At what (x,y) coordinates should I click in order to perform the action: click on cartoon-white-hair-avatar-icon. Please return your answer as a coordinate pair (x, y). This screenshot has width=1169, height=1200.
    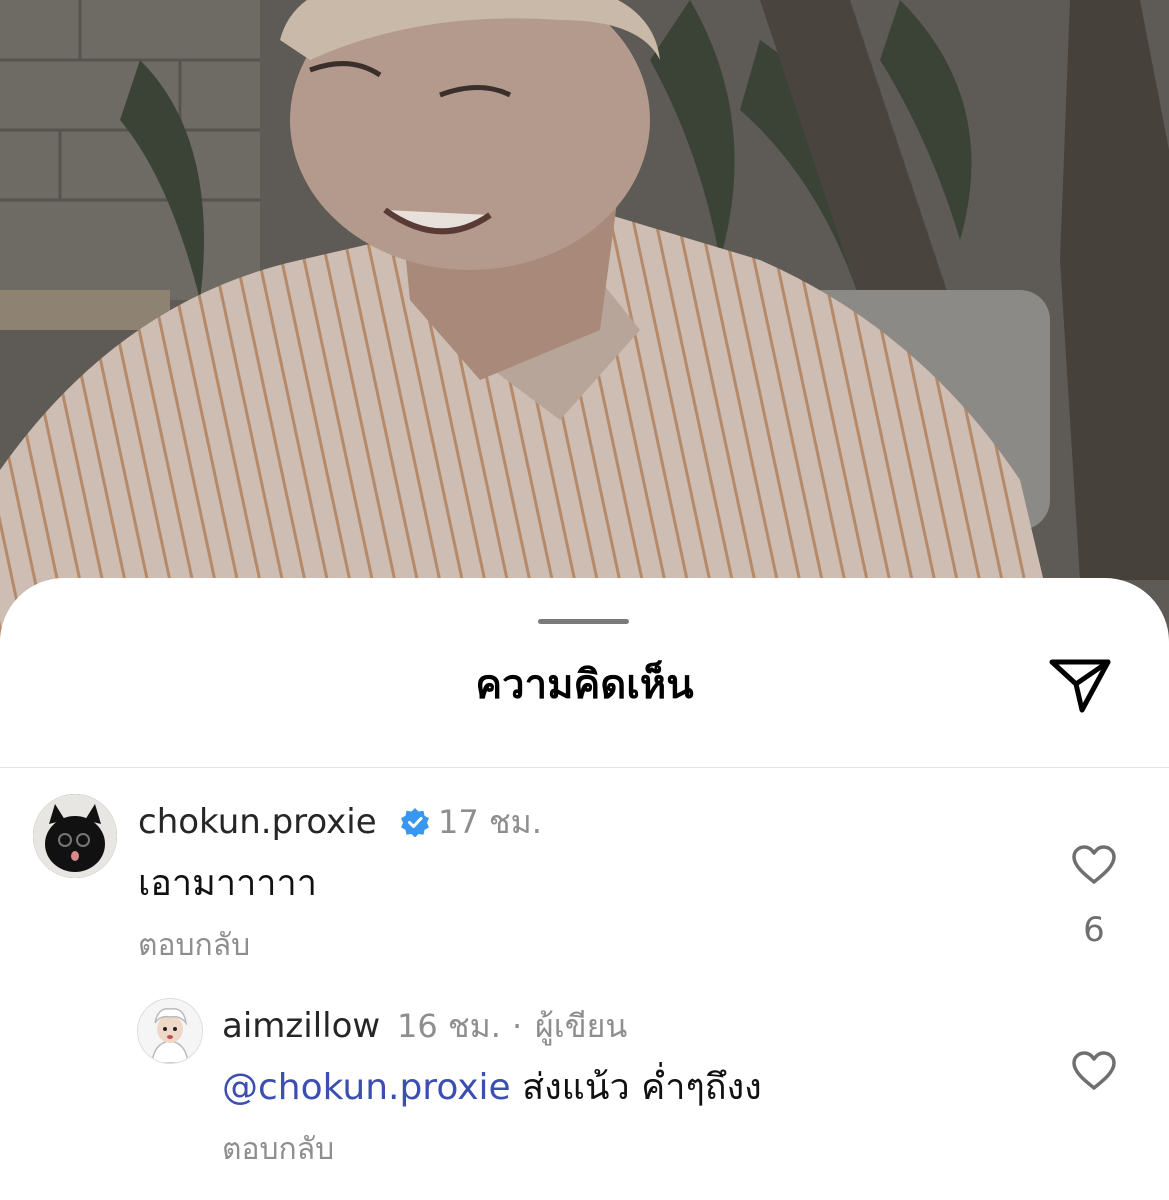
    Looking at the image, I should click on (170, 1031).